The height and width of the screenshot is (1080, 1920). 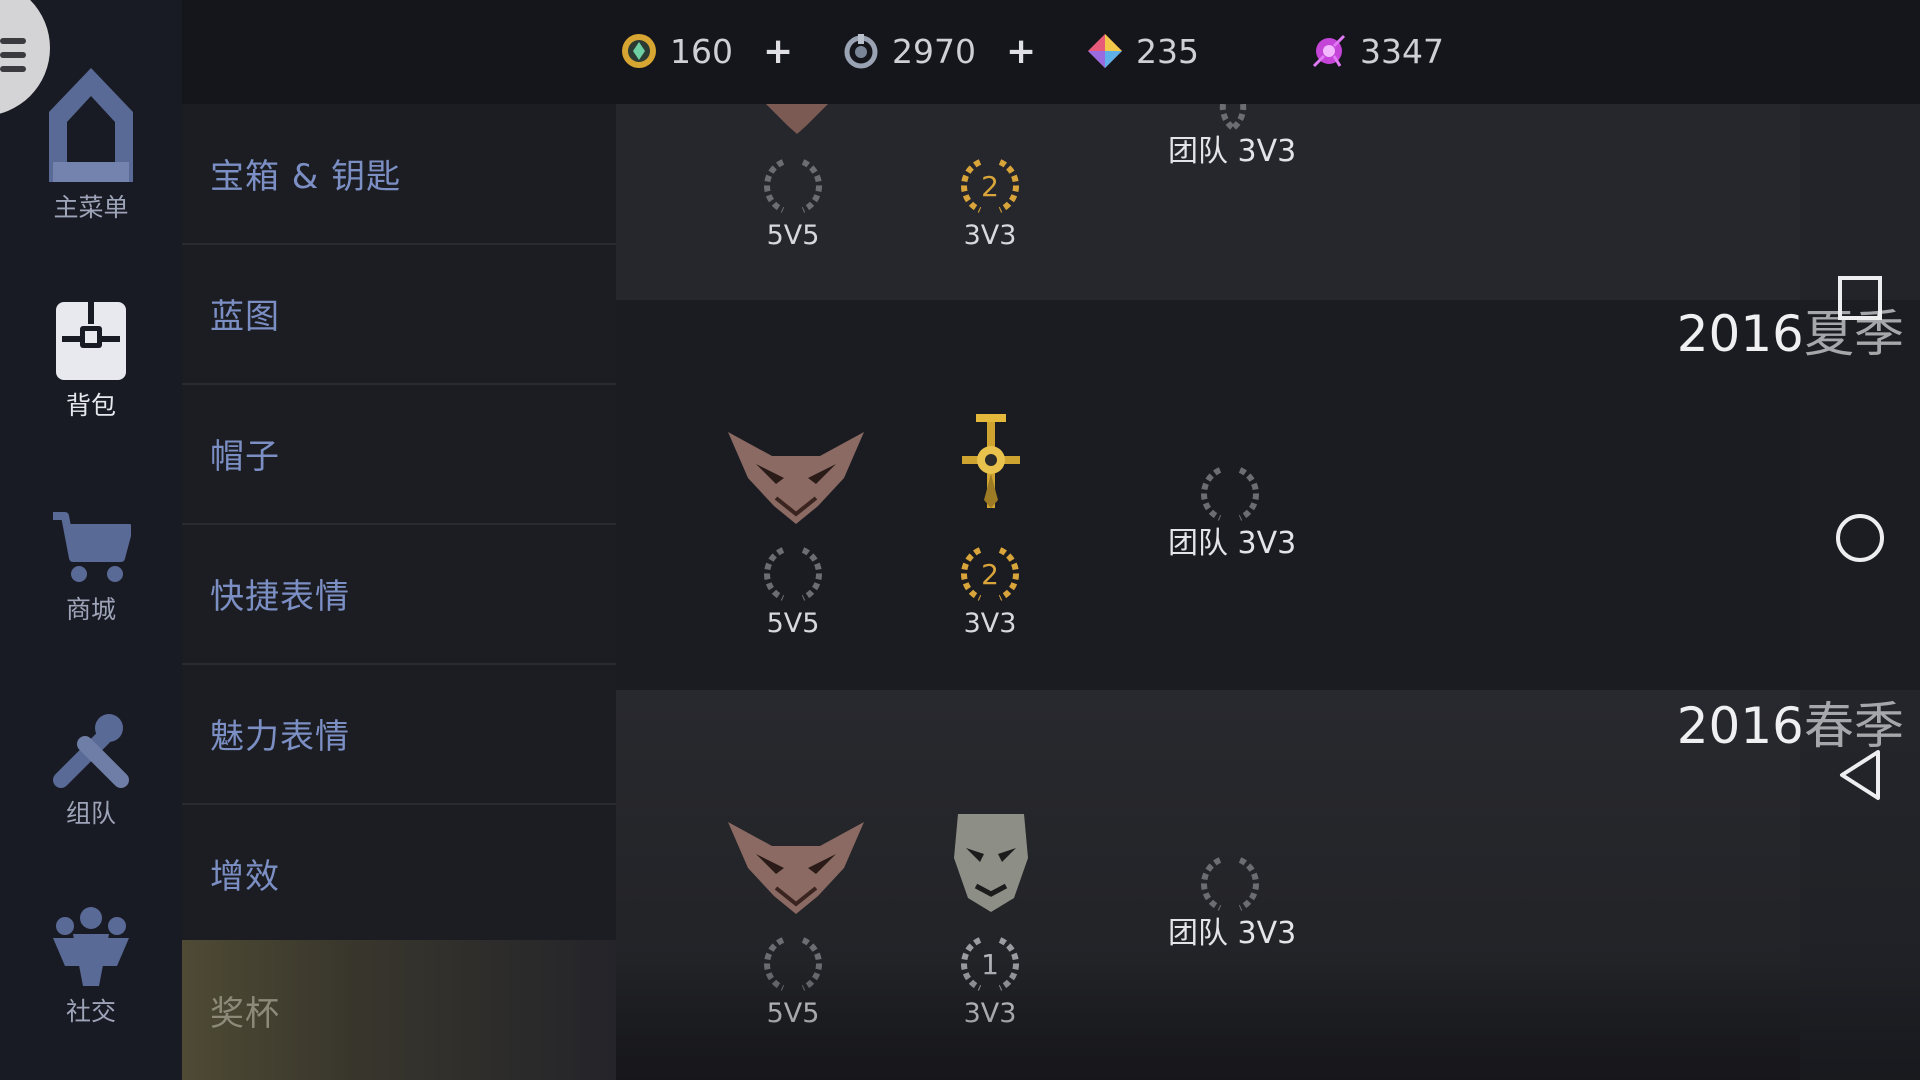 I want to click on gem-amount: 235, so click(x=1167, y=51).